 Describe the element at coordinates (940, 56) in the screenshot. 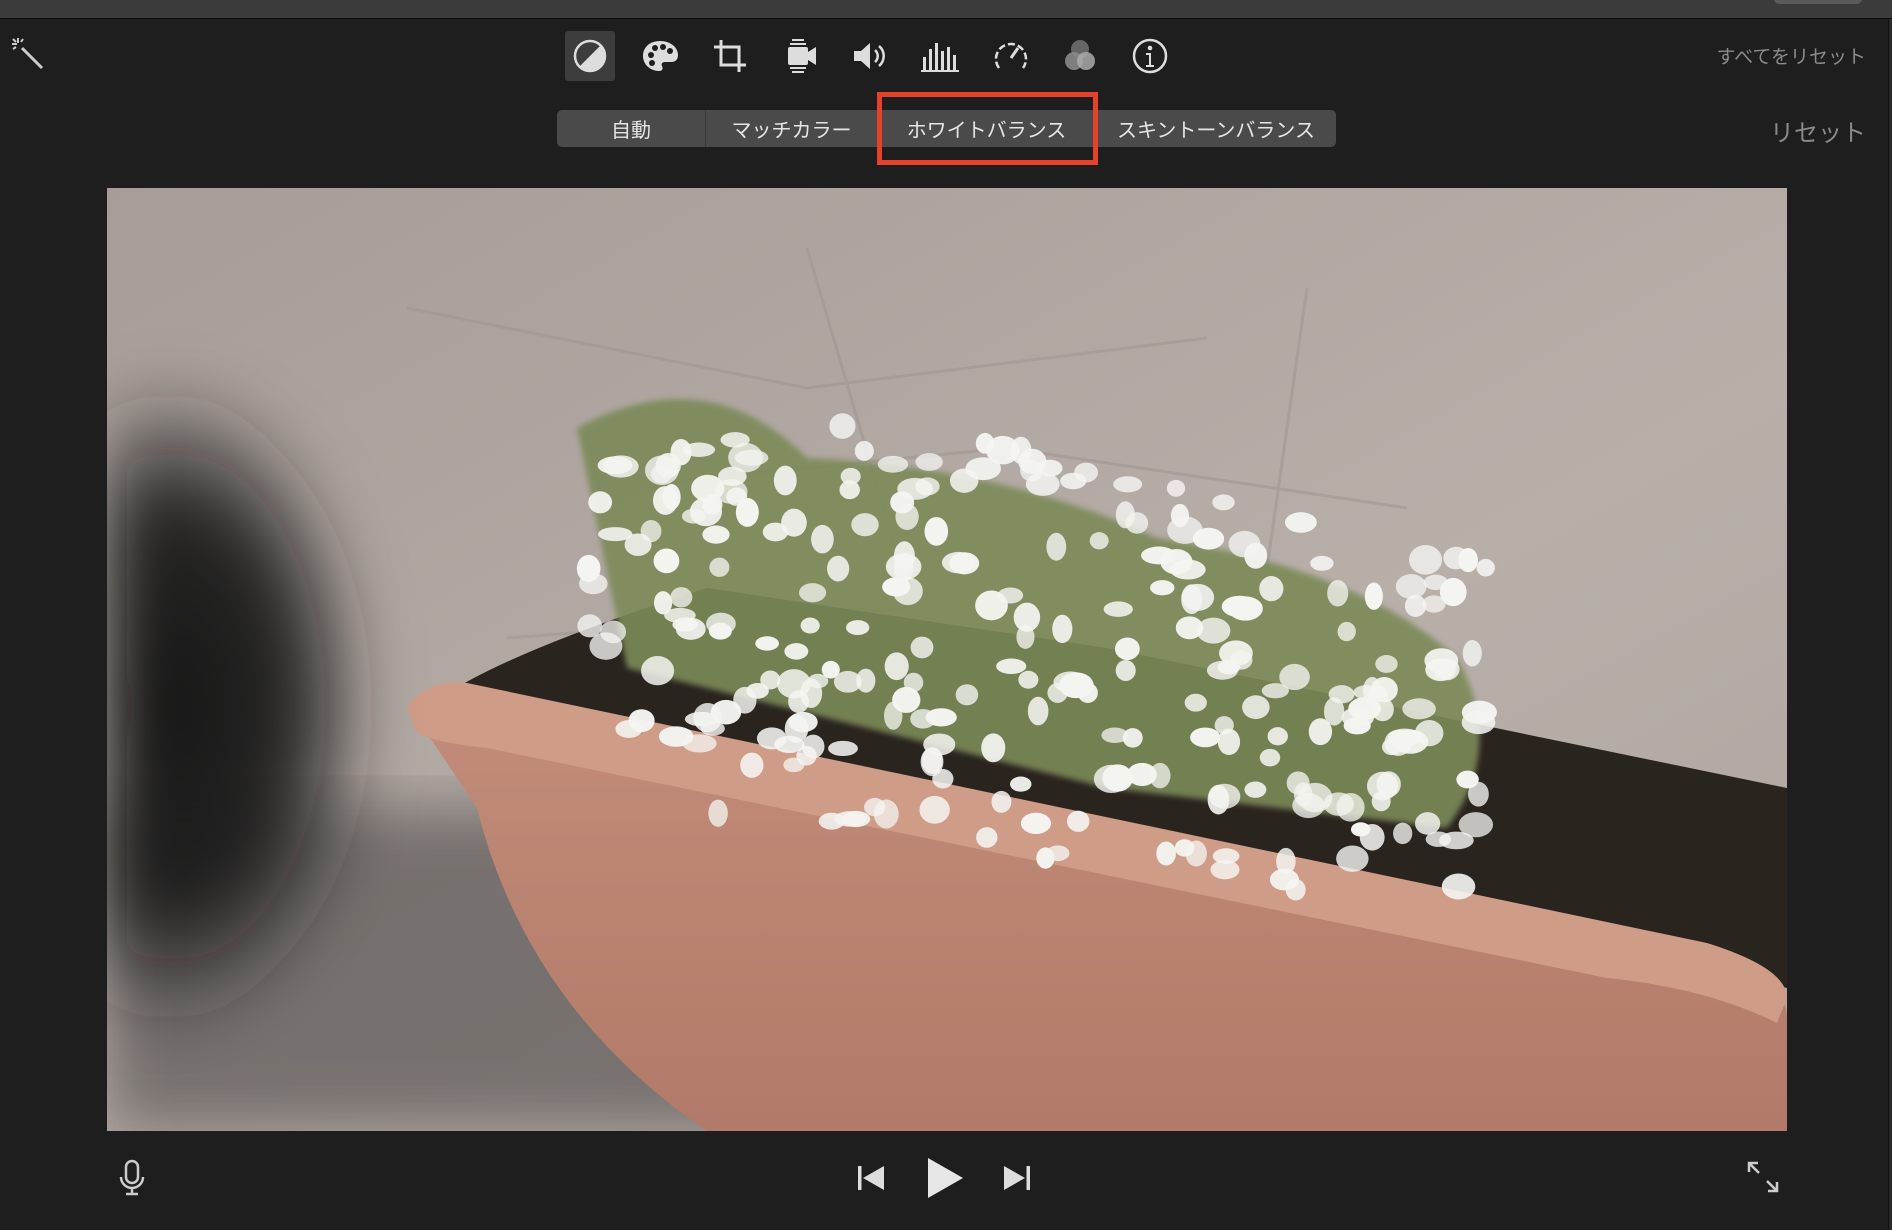

I see `equalizer-icon` at that location.